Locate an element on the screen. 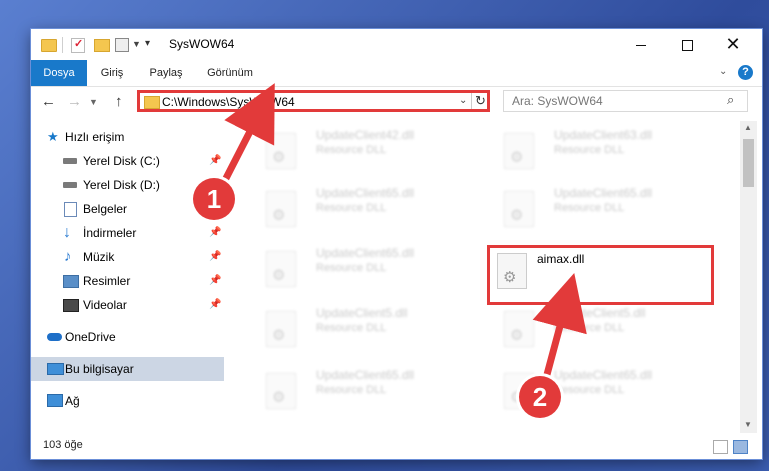 Image resolution: width=769 pixels, height=471 pixels. search-input: Ara: SysWOW64 ⌕ is located at coordinates (625, 101).